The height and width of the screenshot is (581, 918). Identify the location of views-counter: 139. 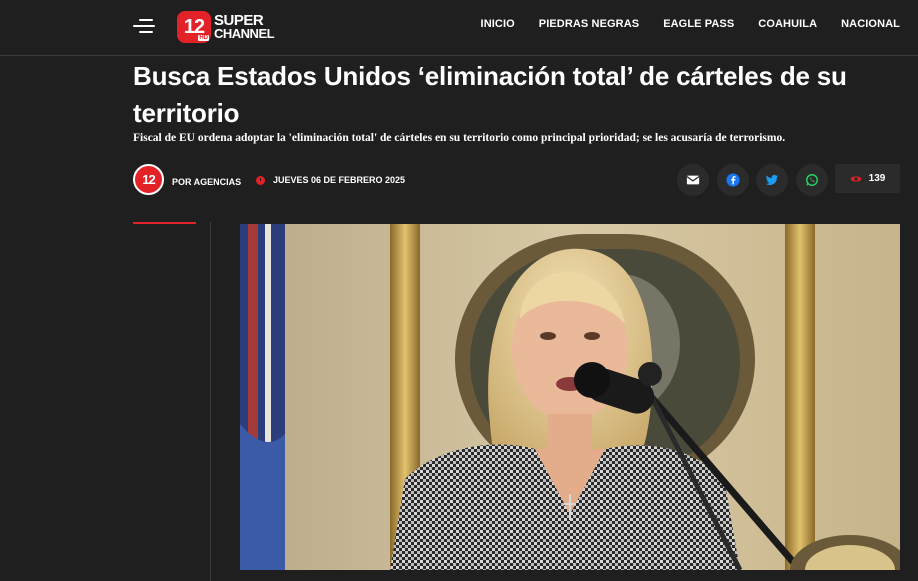
(867, 178).